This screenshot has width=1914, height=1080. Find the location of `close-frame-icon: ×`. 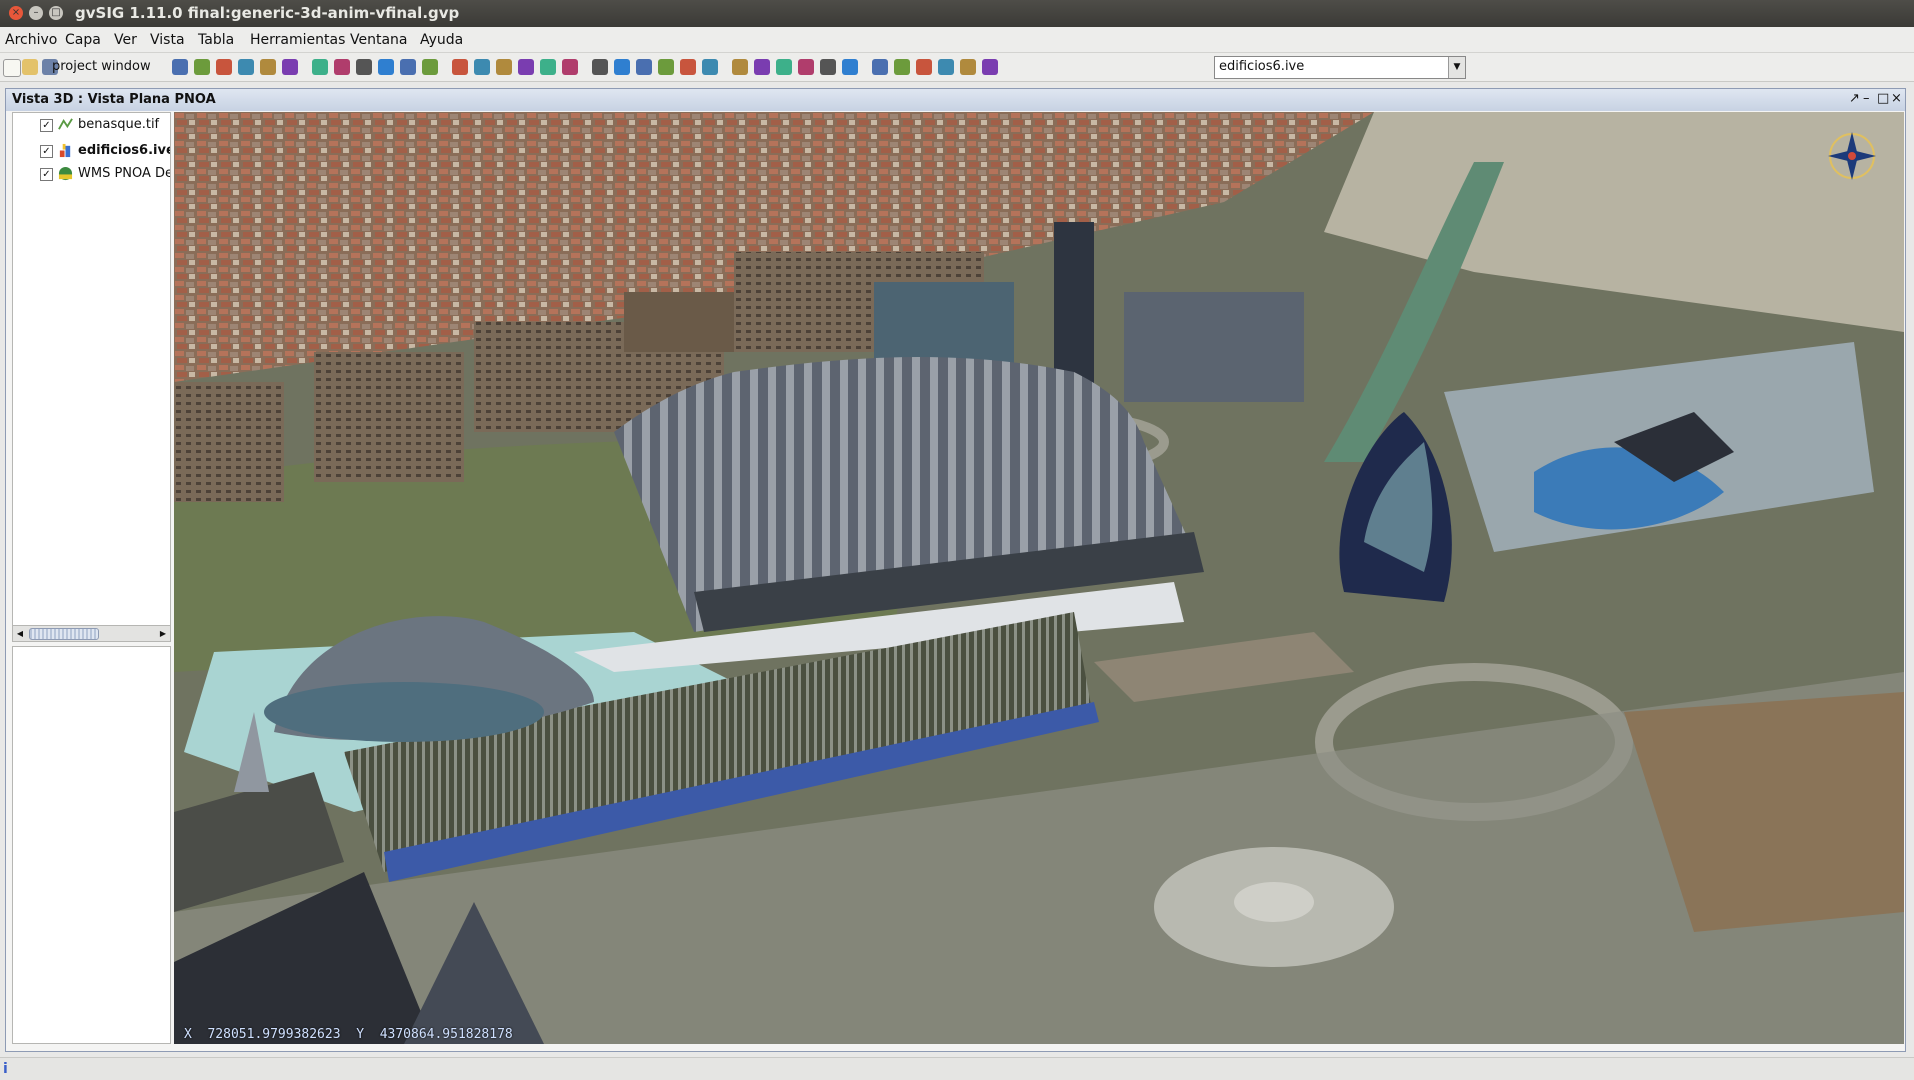

close-frame-icon: × is located at coordinates (1896, 98).